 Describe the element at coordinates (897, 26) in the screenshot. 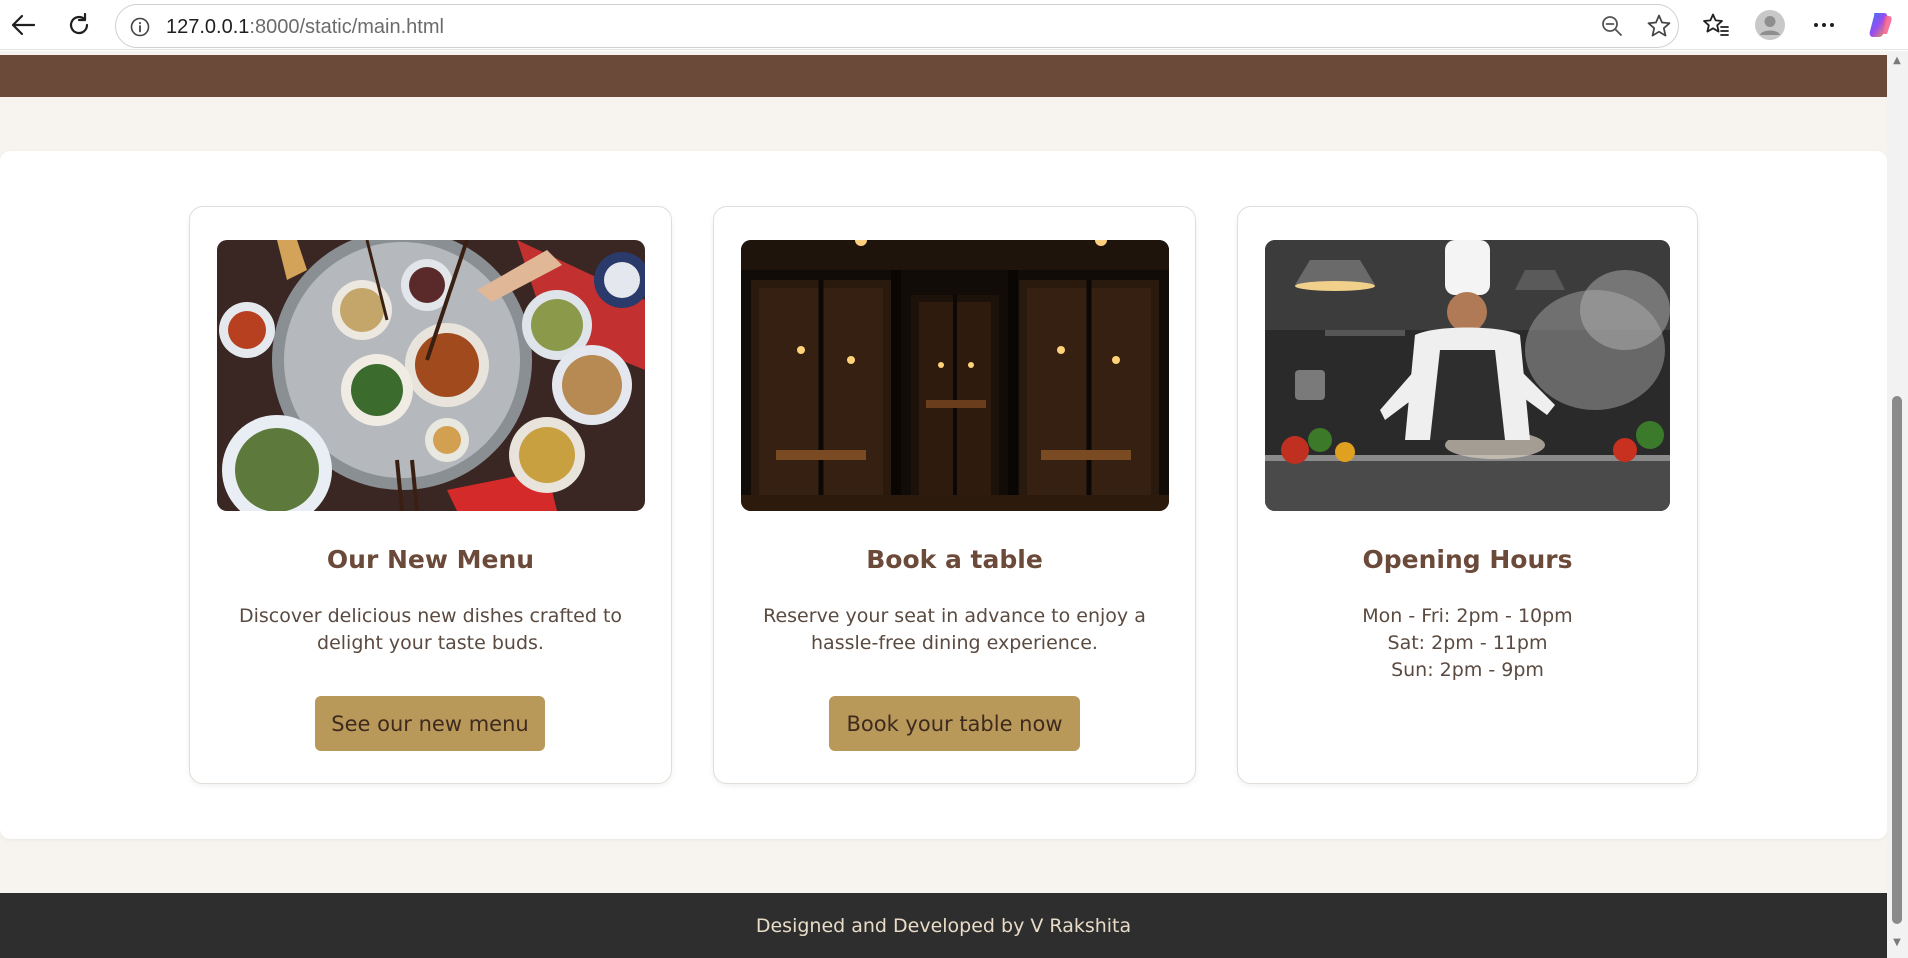

I see `address-bar: 127.0.0.1:8000/static/main.html` at that location.